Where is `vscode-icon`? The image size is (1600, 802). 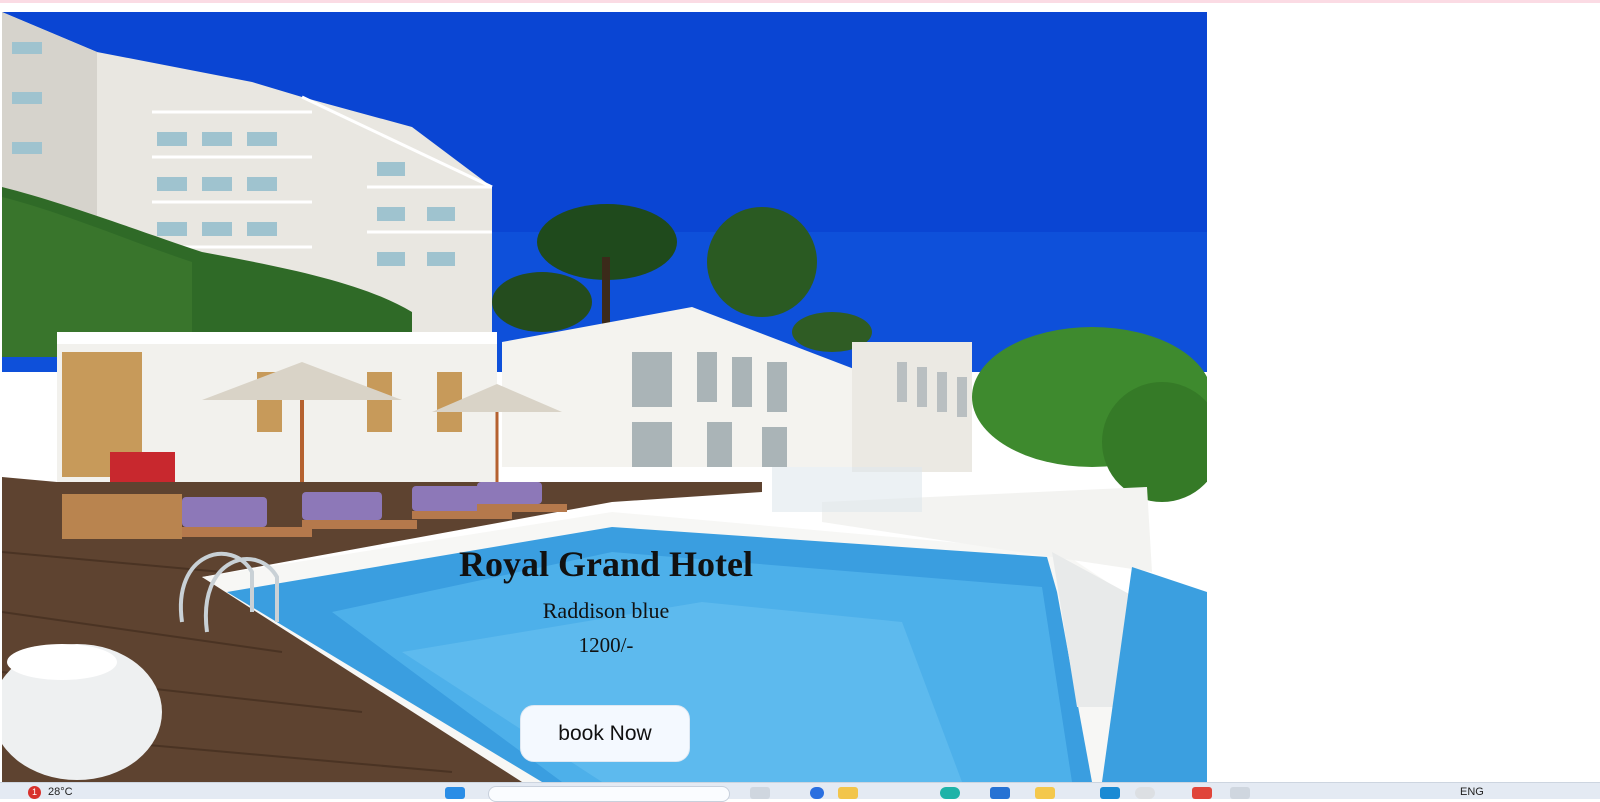 vscode-icon is located at coordinates (1110, 793).